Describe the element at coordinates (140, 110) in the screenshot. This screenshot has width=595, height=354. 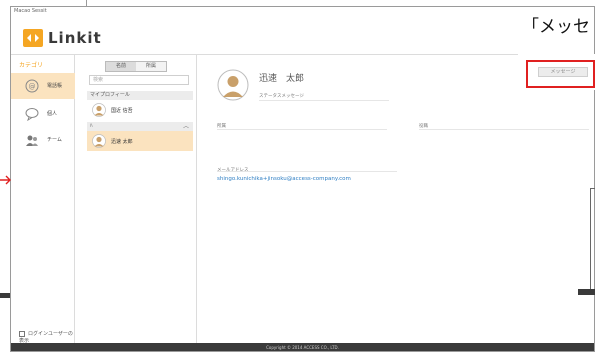
I see `list-item: 国近 信吾` at that location.